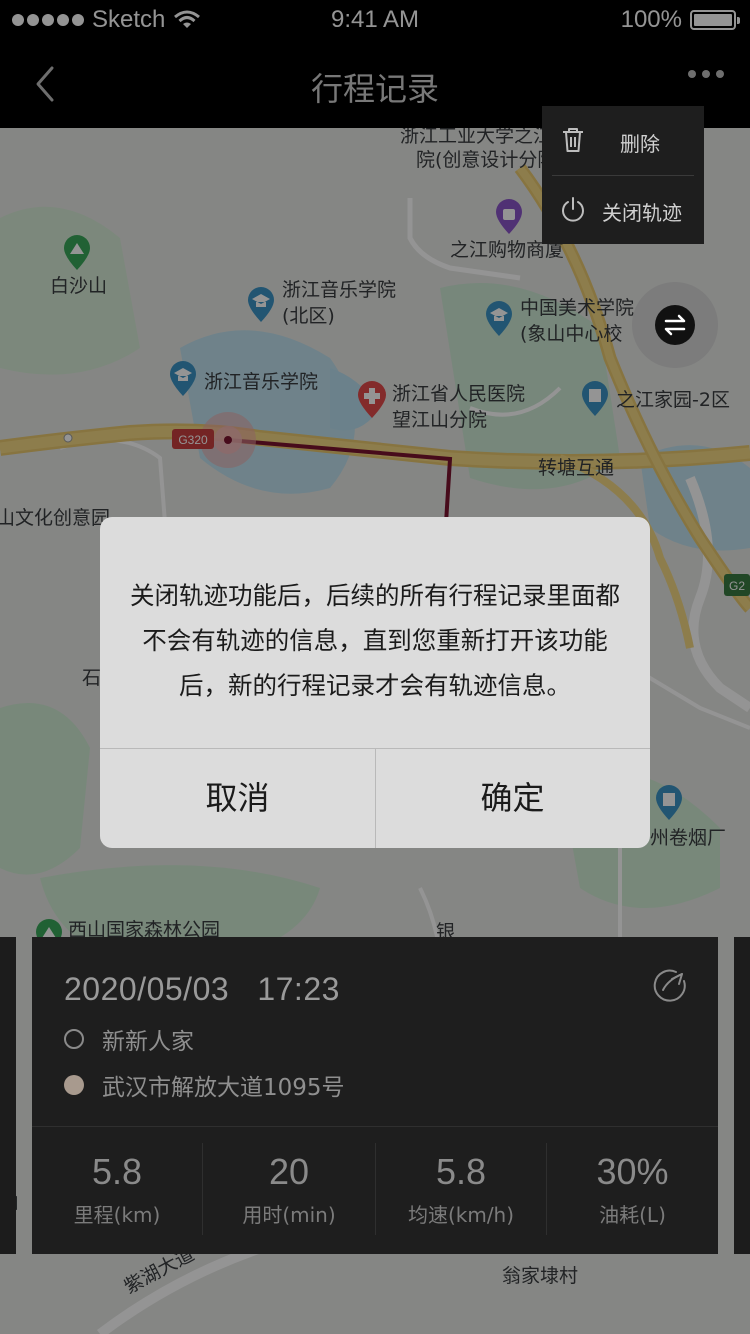 The width and height of the screenshot is (750, 1334). What do you see at coordinates (289, 1215) in the screenshot?
I see `stat-label: 用时(min)` at bounding box center [289, 1215].